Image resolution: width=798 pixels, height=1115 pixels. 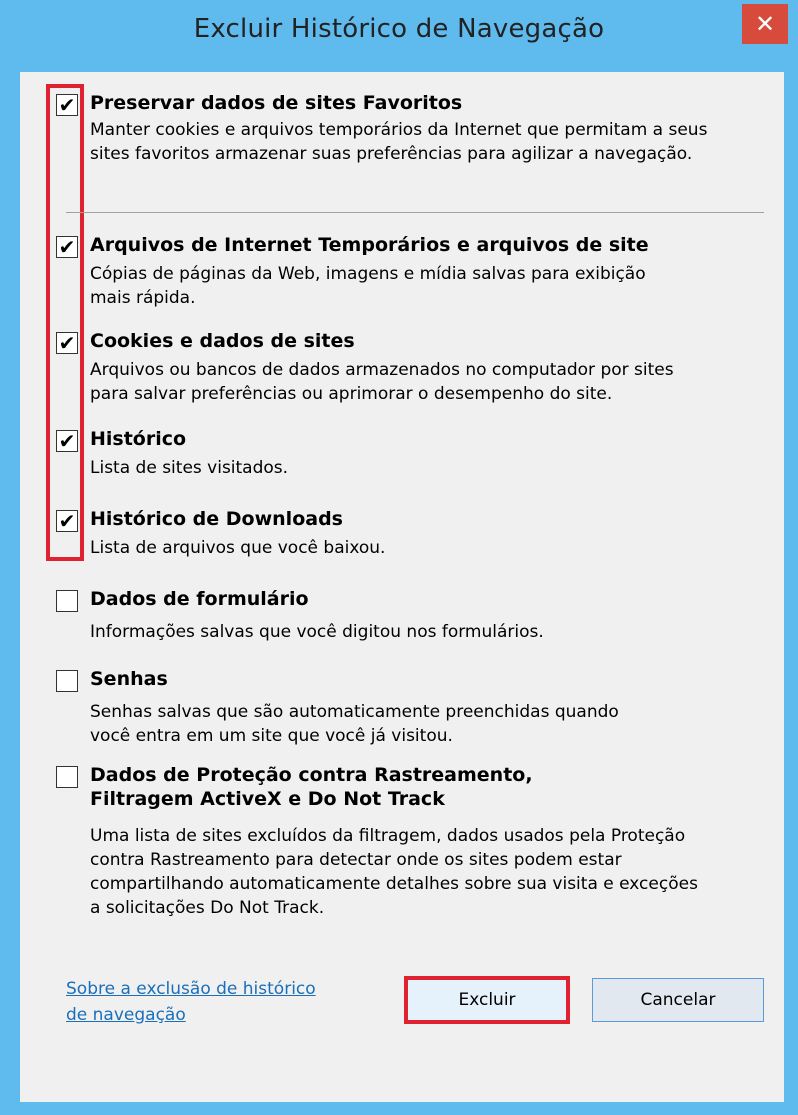 What do you see at coordinates (65, 322) in the screenshot?
I see `checked-options-highlight` at bounding box center [65, 322].